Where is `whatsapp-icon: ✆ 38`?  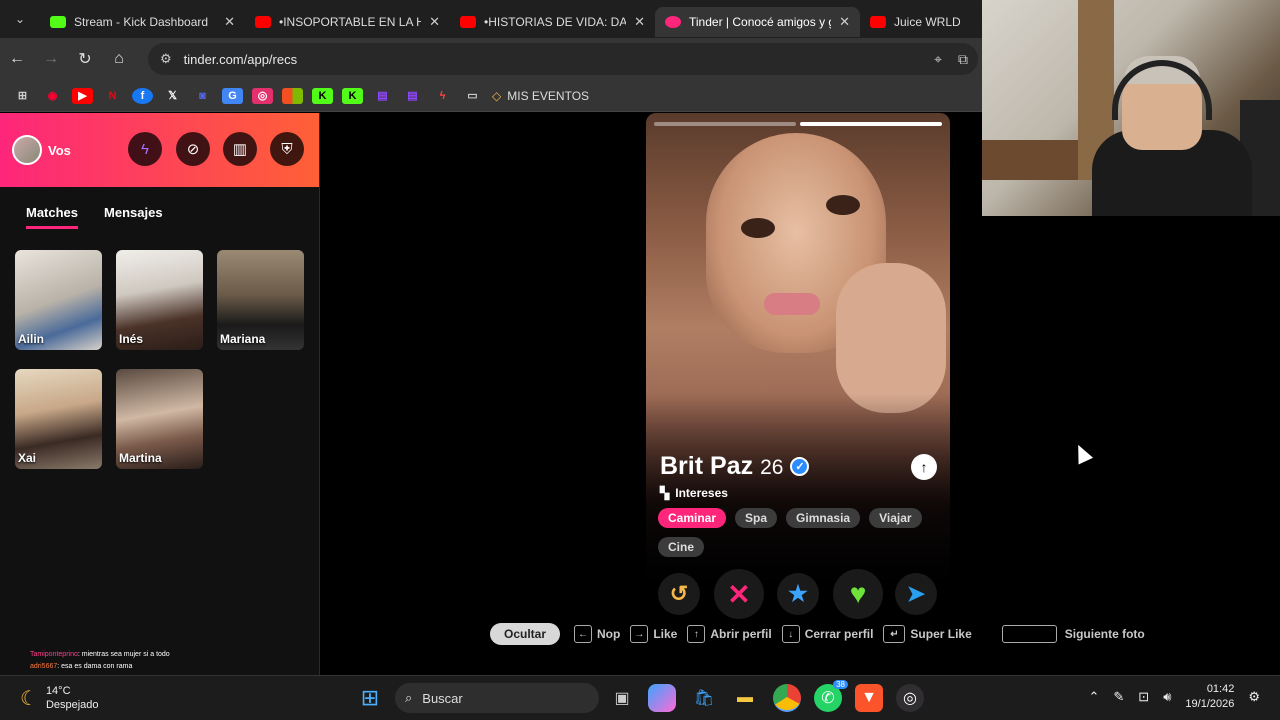
whatsapp-icon: ✆ 38 is located at coordinates (831, 696).